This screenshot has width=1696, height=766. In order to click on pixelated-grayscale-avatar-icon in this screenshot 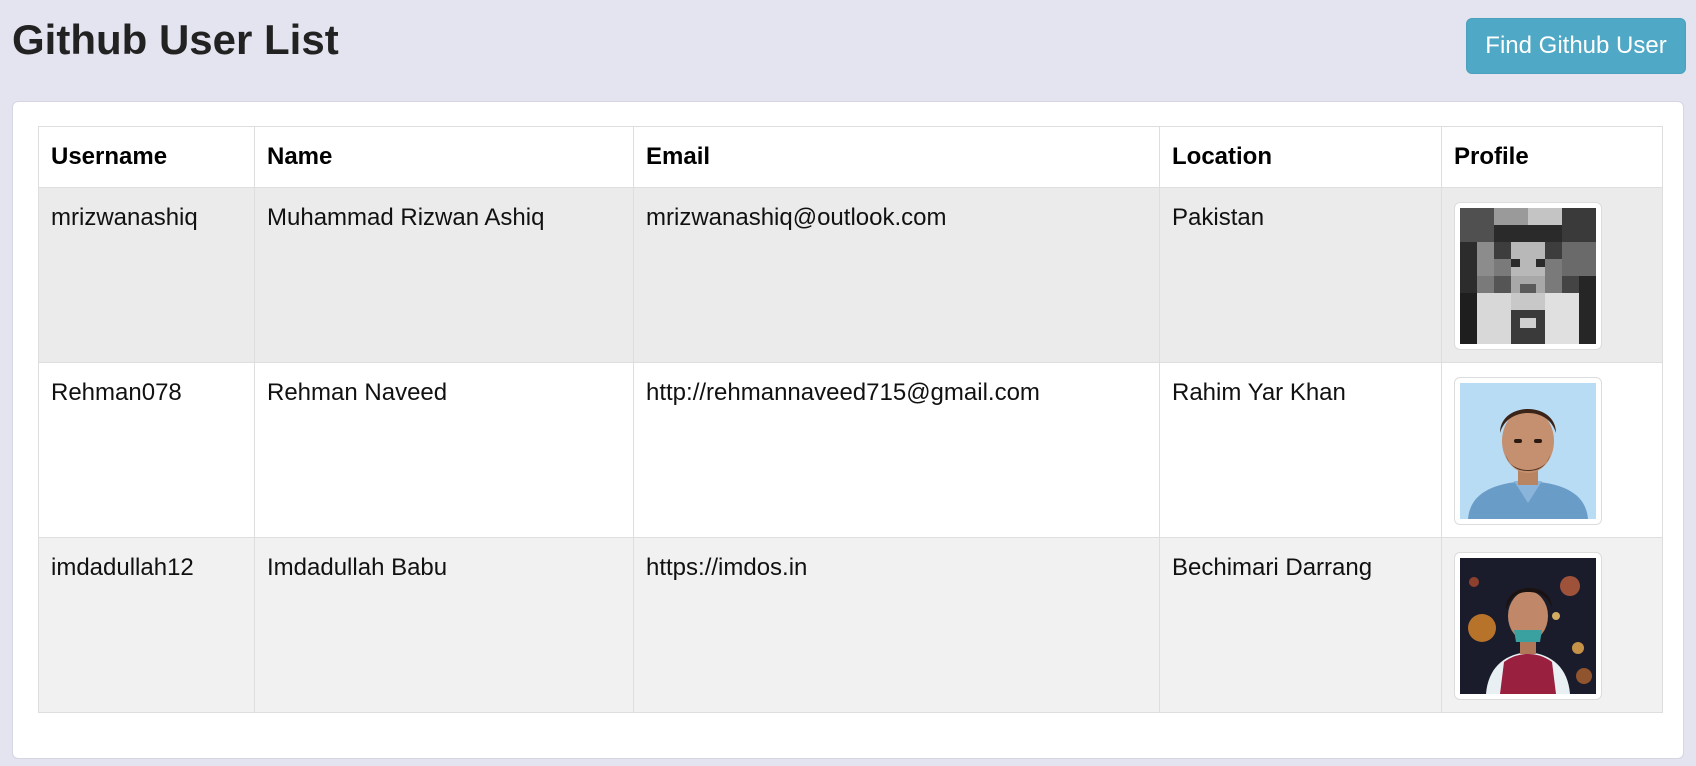, I will do `click(1528, 276)`.